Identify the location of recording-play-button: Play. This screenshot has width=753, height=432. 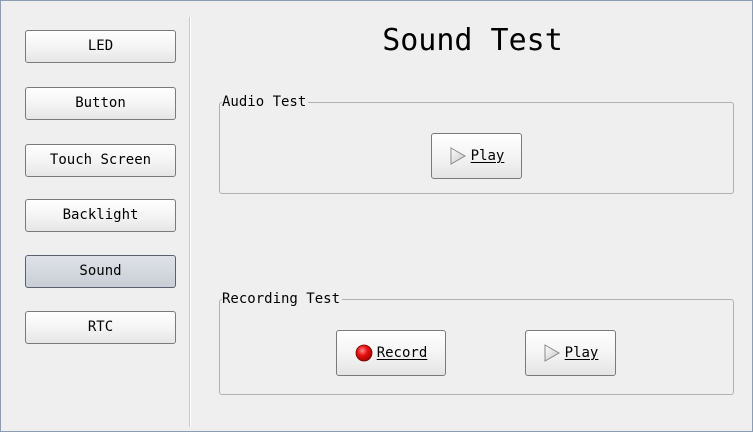
(570, 353).